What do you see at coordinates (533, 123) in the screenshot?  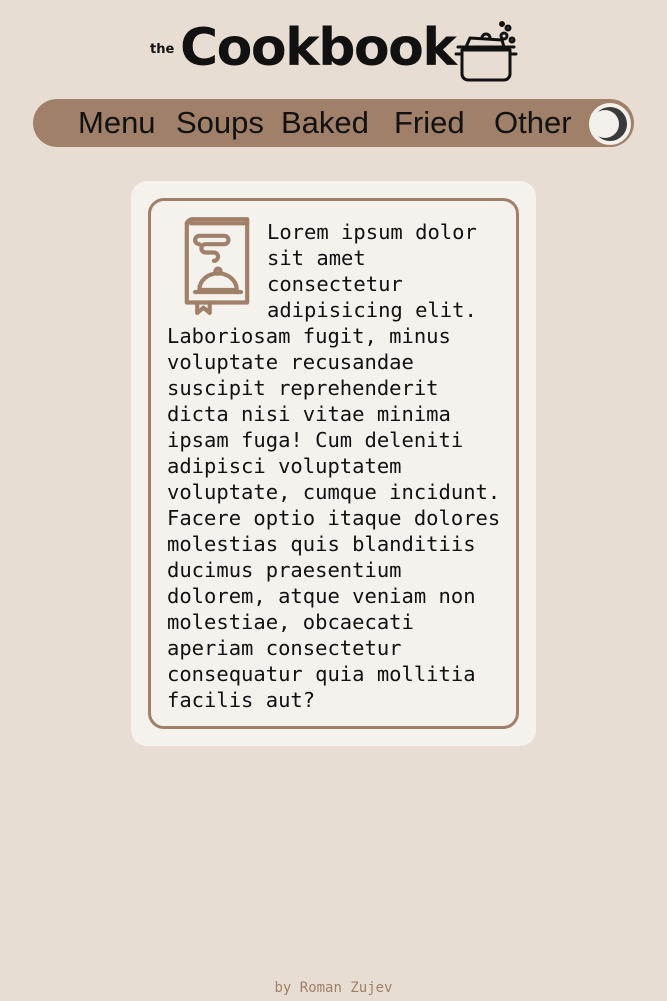 I see `nav-item-other: Other` at bounding box center [533, 123].